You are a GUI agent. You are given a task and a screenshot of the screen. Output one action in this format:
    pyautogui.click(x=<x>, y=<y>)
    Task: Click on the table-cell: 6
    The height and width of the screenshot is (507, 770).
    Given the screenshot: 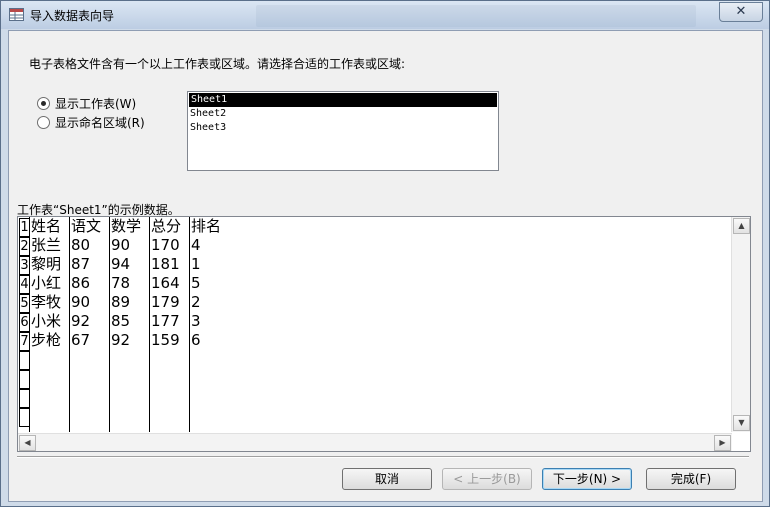 What is the action you would take?
    pyautogui.click(x=196, y=340)
    